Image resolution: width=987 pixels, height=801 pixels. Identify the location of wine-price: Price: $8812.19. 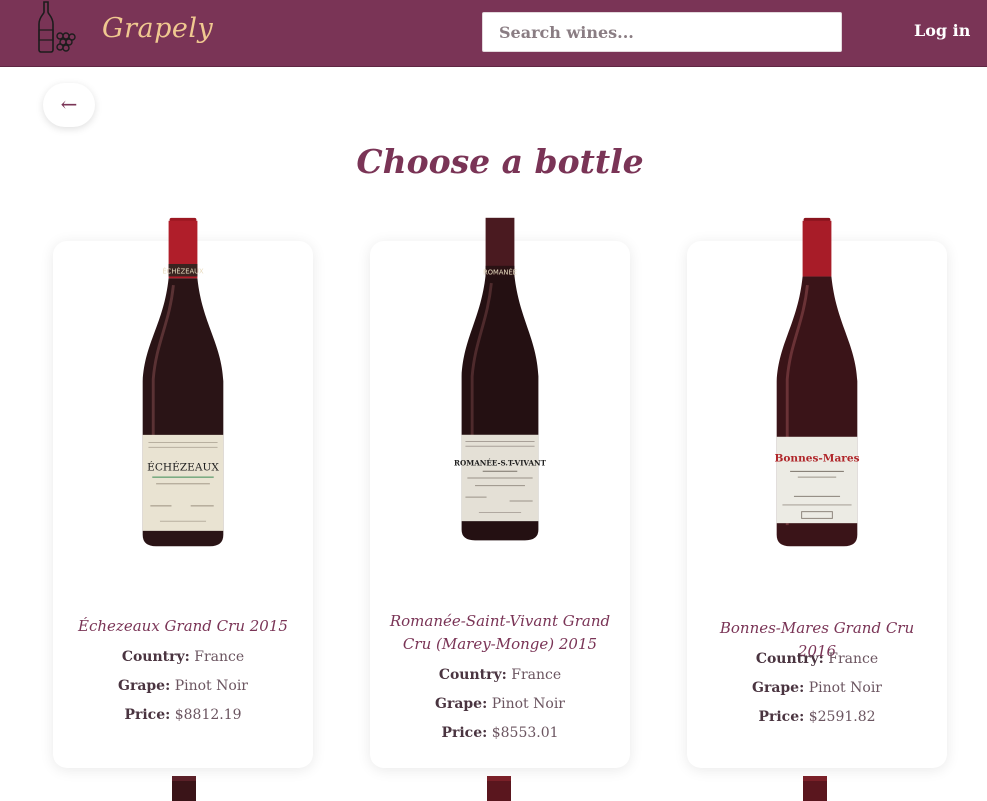
(183, 715).